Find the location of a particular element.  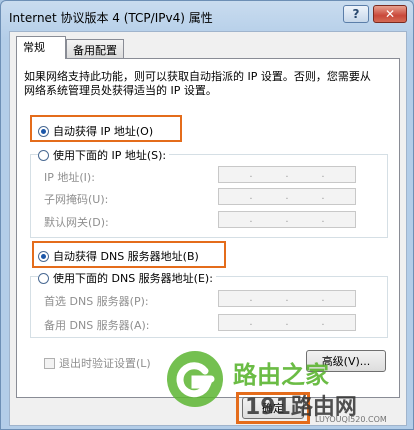

help-icon: ? is located at coordinates (356, 14).